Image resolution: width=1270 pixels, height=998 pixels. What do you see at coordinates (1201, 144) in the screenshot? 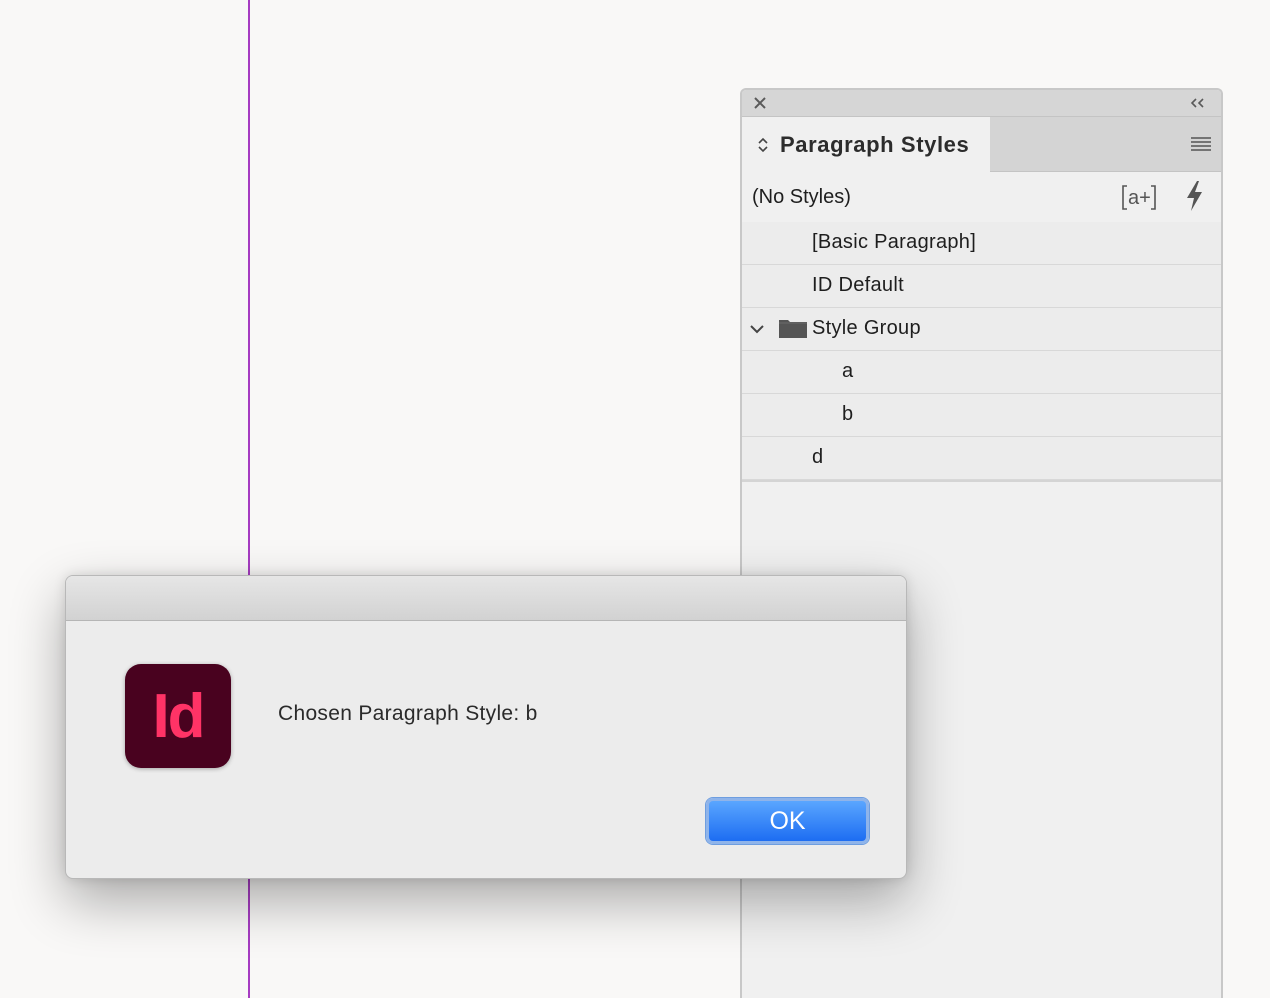
I see `hamburger-menu-icon` at bounding box center [1201, 144].